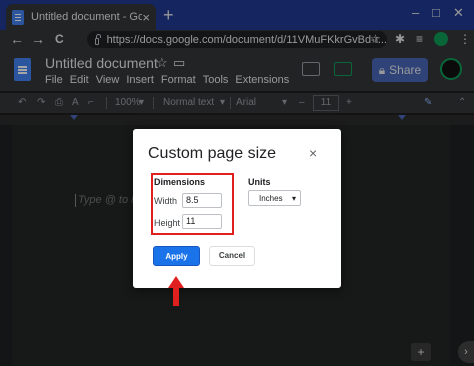 Image resolution: width=474 pixels, height=366 pixels. I want to click on dialog-title: Custom page size, so click(212, 153).